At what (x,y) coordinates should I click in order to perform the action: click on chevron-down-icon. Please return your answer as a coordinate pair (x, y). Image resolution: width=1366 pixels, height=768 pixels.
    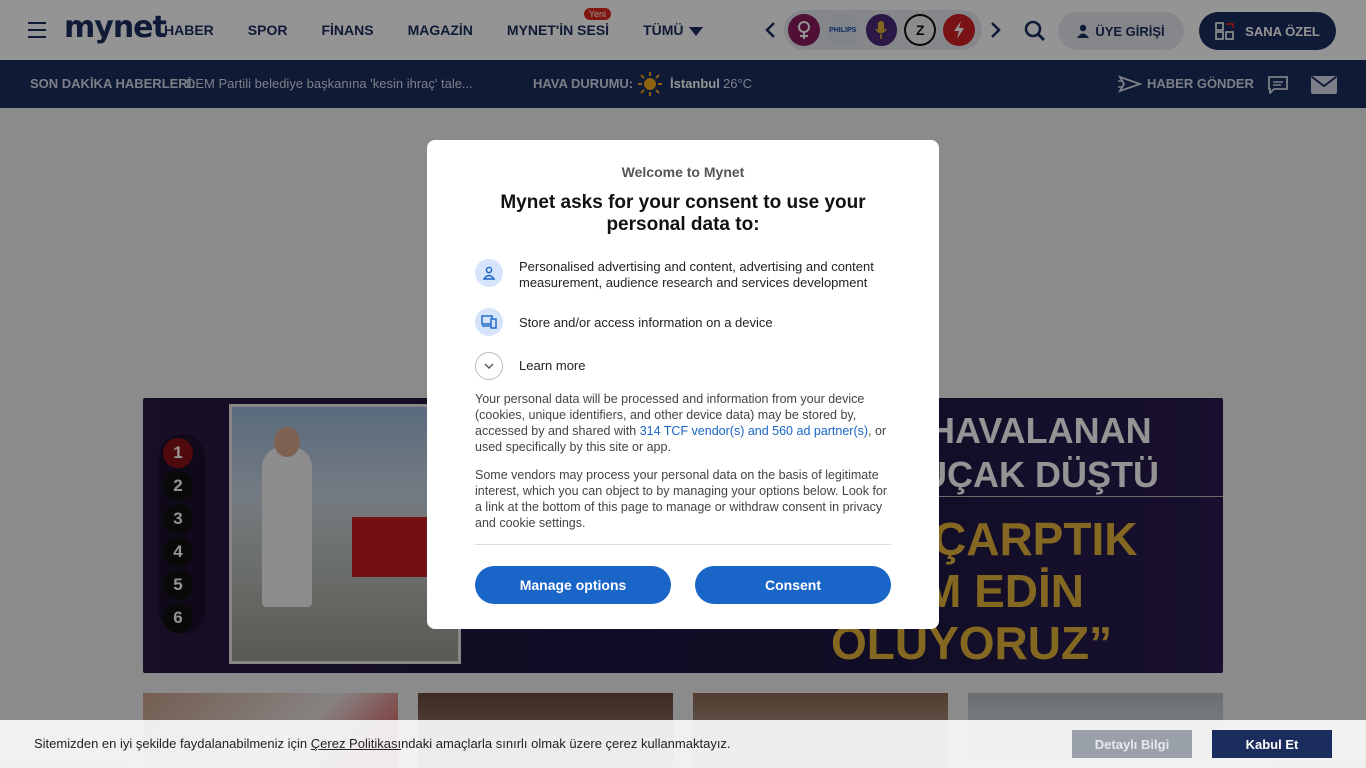
    Looking at the image, I should click on (489, 366).